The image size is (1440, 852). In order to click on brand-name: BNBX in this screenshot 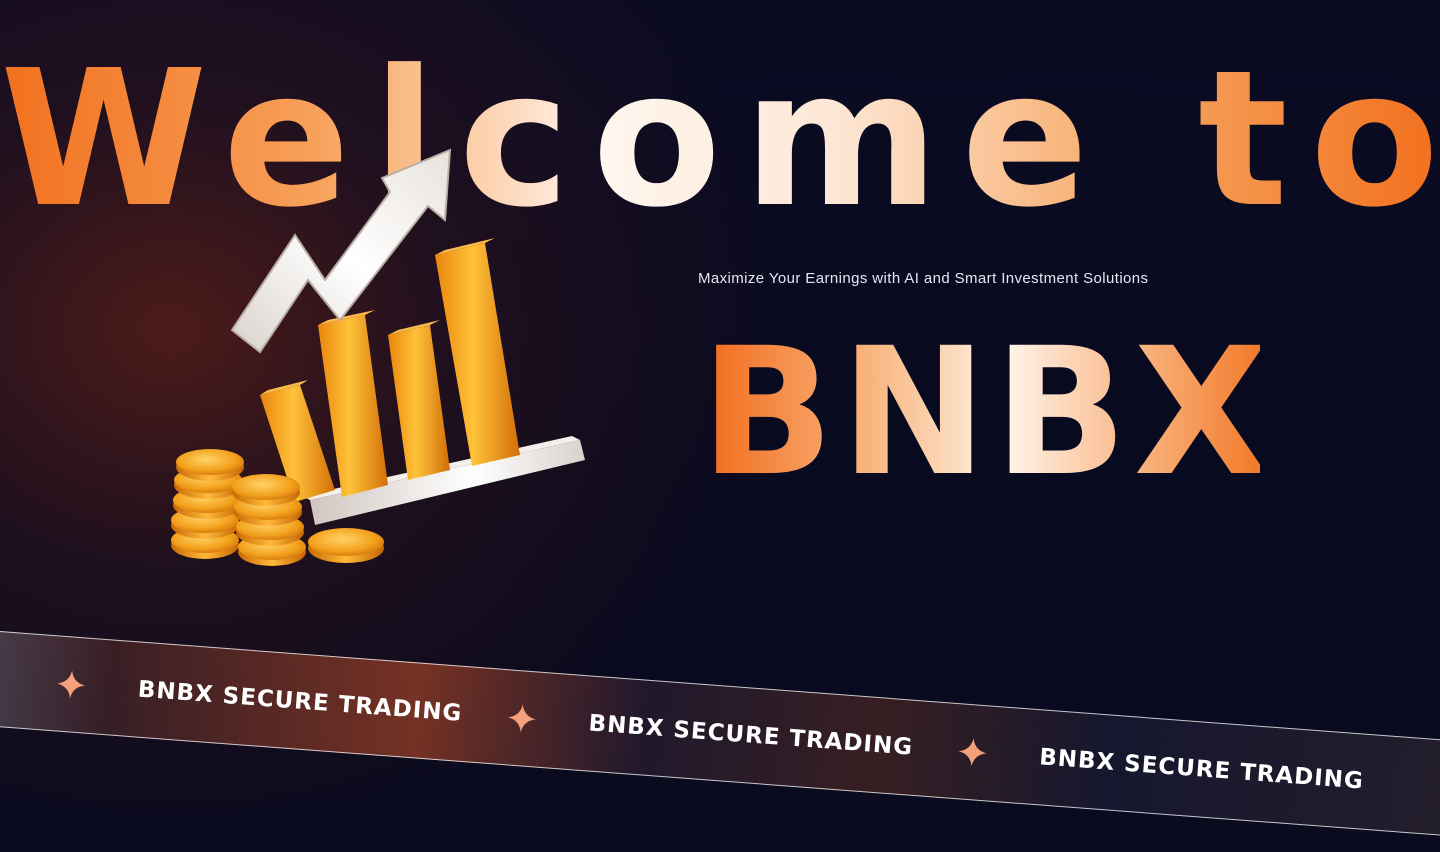, I will do `click(988, 412)`.